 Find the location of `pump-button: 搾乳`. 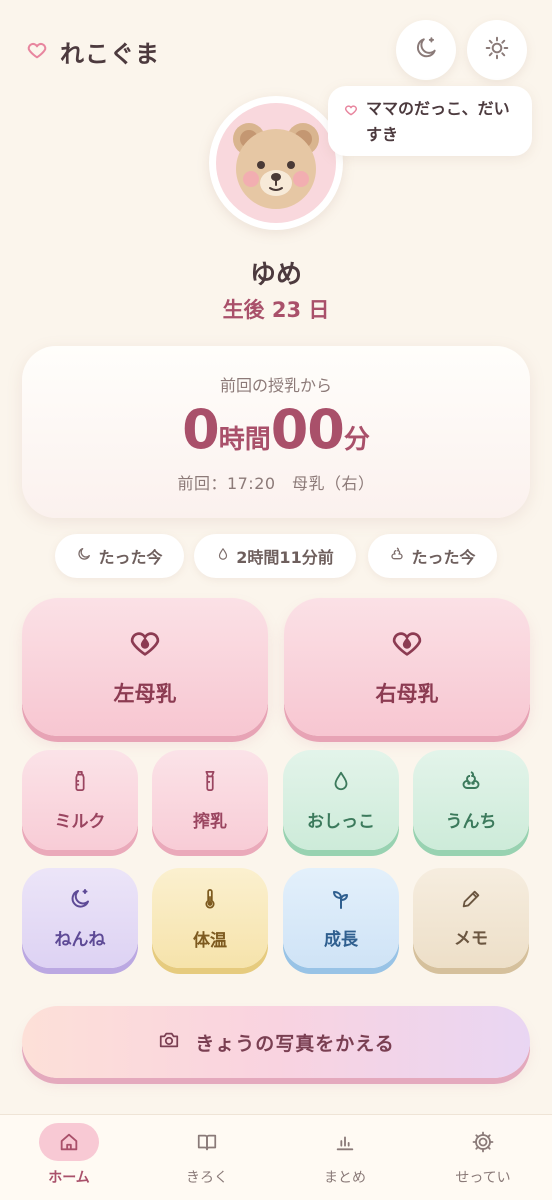

pump-button: 搾乳 is located at coordinates (210, 800).